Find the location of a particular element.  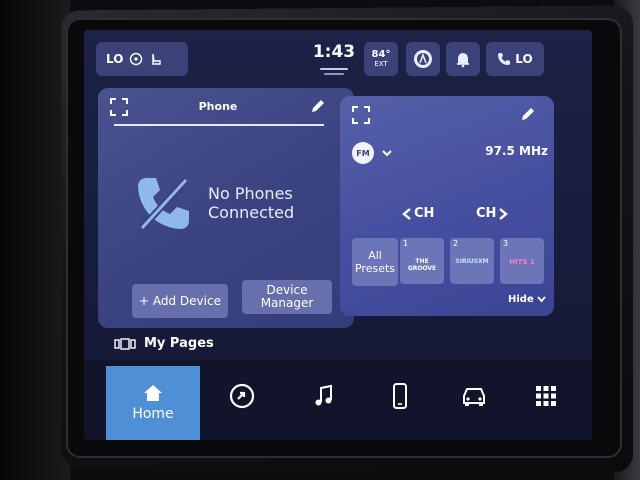

preset-1-button: 1 THE GROOVE is located at coordinates (422, 261).